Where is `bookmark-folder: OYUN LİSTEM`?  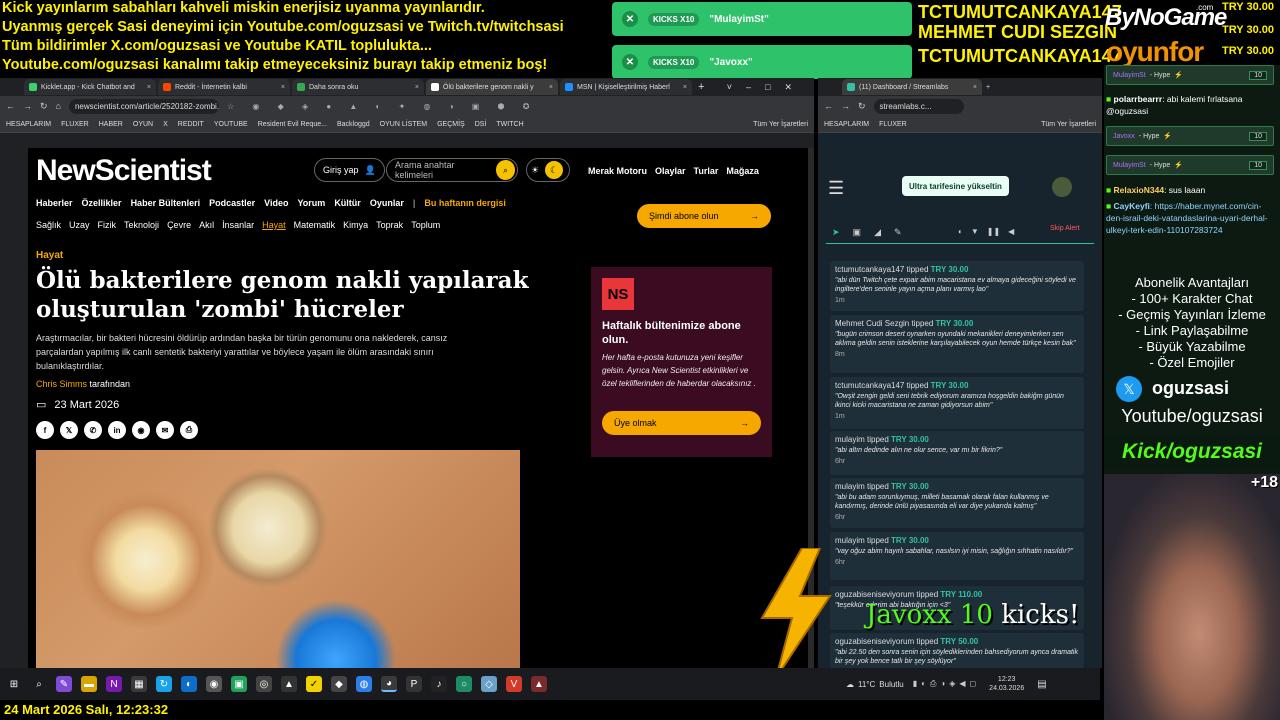
bookmark-folder: OYUN LİSTEM is located at coordinates (403, 124).